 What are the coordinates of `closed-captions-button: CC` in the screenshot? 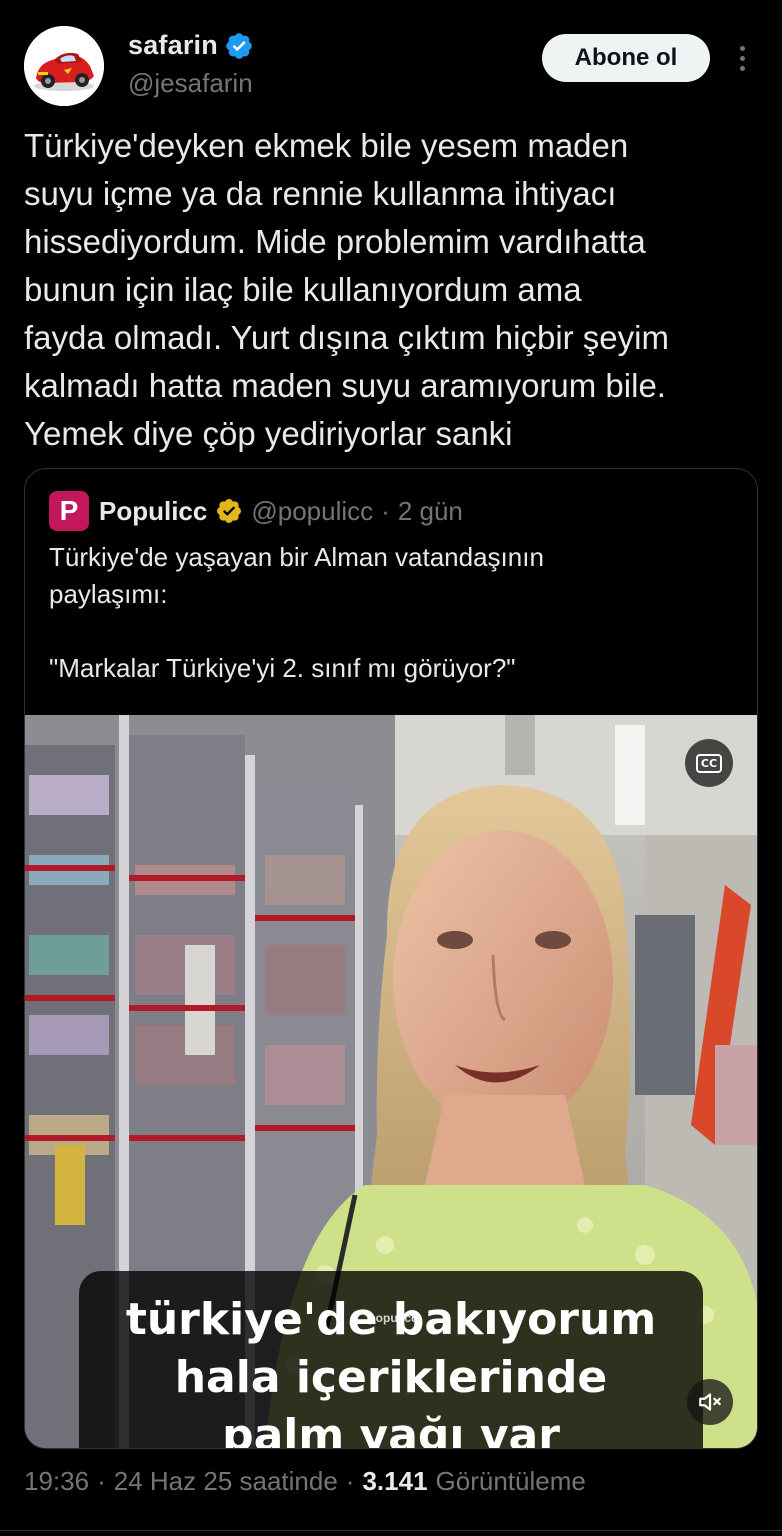 It's located at (709, 763).